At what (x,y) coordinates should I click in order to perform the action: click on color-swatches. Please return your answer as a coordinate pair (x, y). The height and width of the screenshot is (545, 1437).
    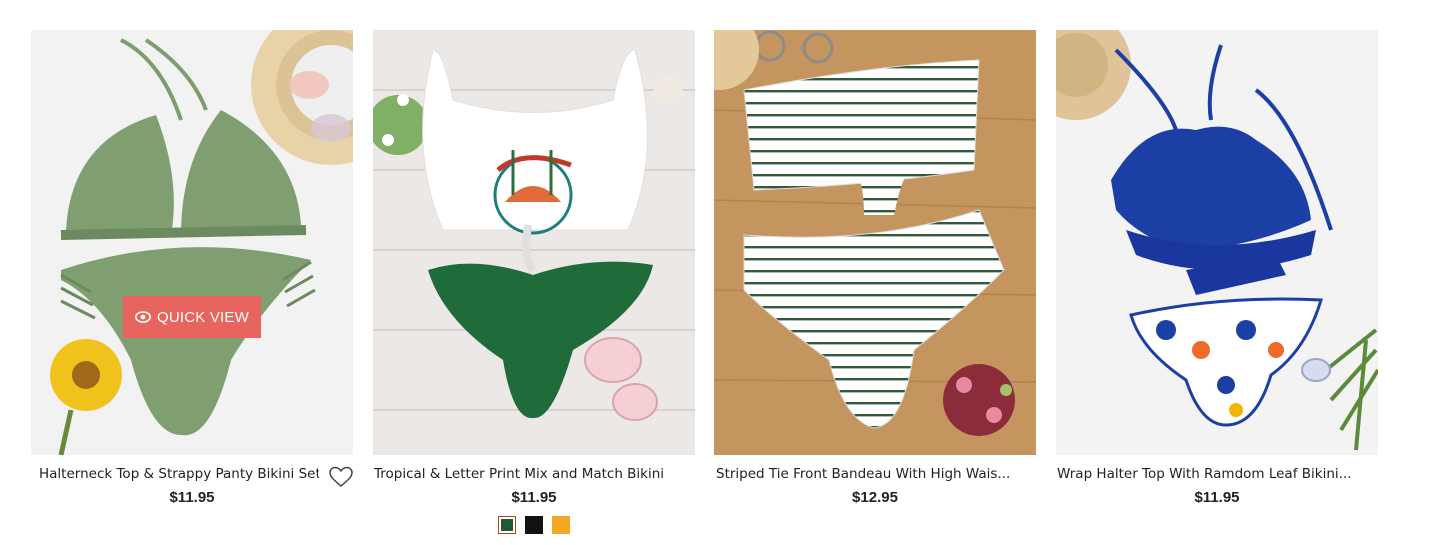
    Looking at the image, I should click on (534, 525).